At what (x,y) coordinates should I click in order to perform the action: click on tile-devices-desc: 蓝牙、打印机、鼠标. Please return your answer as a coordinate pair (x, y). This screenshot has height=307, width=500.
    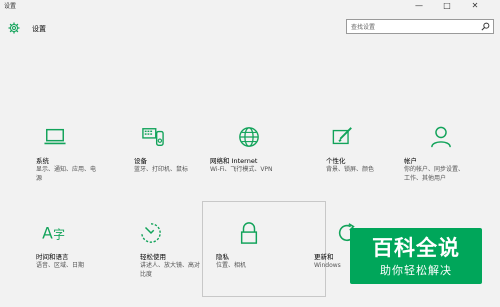
    Looking at the image, I should click on (161, 169).